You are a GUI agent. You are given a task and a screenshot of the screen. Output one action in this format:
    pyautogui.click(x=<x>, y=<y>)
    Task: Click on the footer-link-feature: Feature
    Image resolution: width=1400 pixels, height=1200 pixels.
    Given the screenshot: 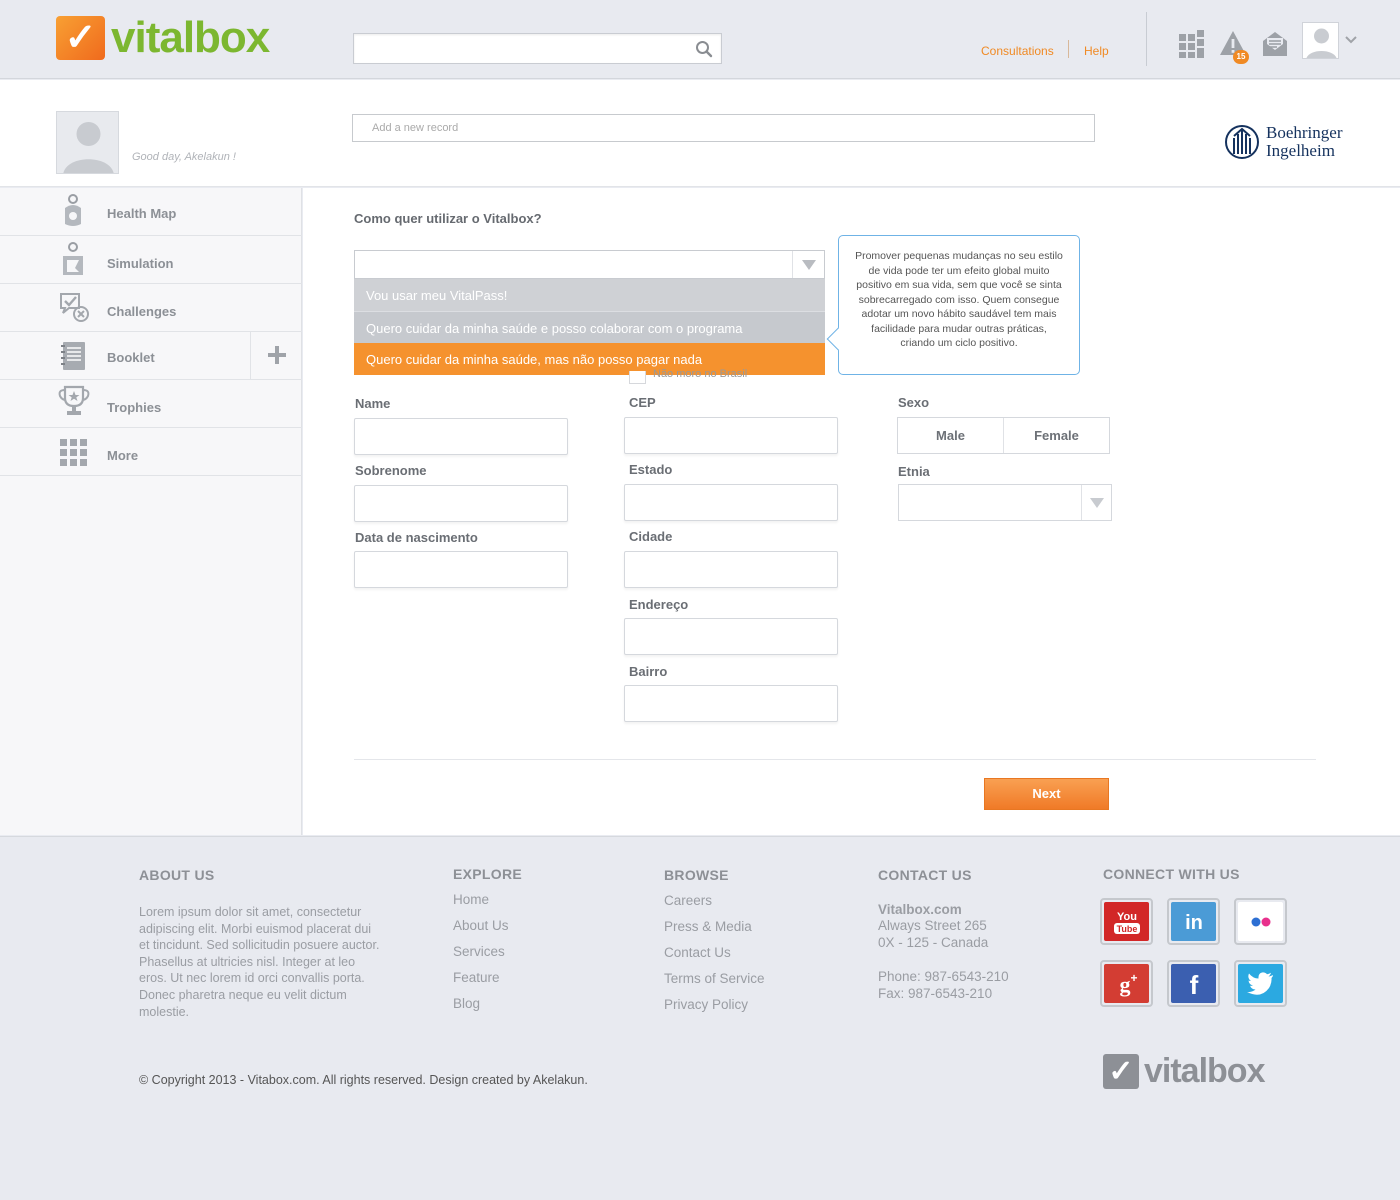 What is the action you would take?
    pyautogui.click(x=476, y=977)
    